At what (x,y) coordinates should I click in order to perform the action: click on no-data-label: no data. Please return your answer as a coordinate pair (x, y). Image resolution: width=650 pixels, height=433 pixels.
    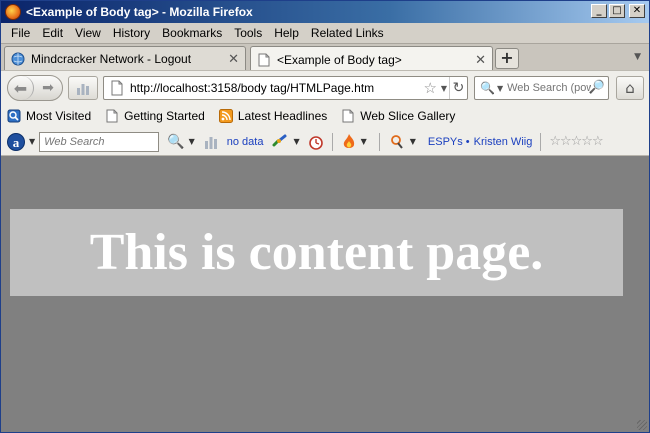
    Looking at the image, I should click on (245, 142).